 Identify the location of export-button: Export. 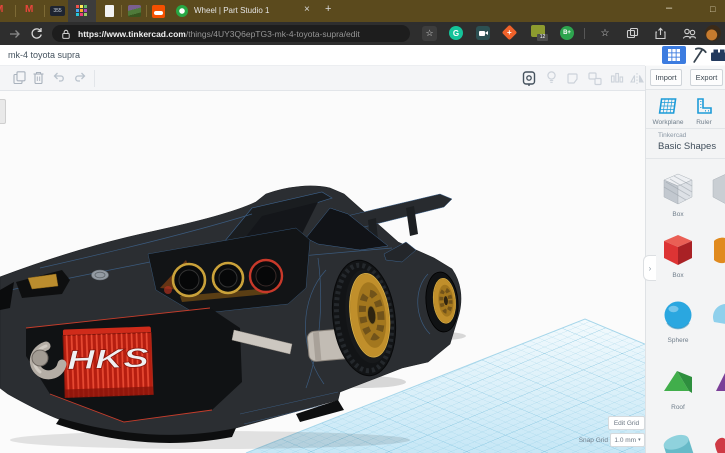
(706, 77).